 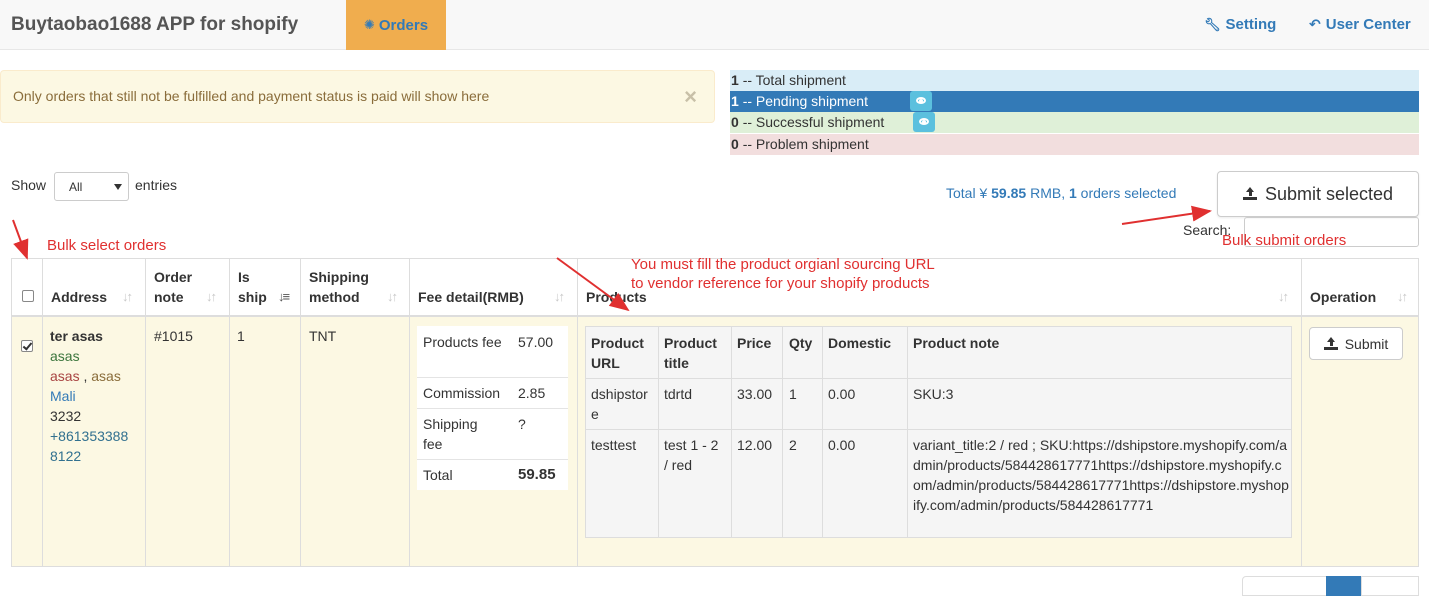 I want to click on arrow-bulk-submit, so click(x=1166, y=215).